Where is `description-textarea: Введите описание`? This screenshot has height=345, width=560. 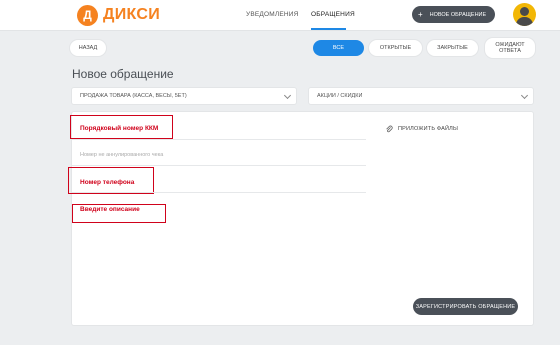 description-textarea: Введите описание is located at coordinates (110, 209).